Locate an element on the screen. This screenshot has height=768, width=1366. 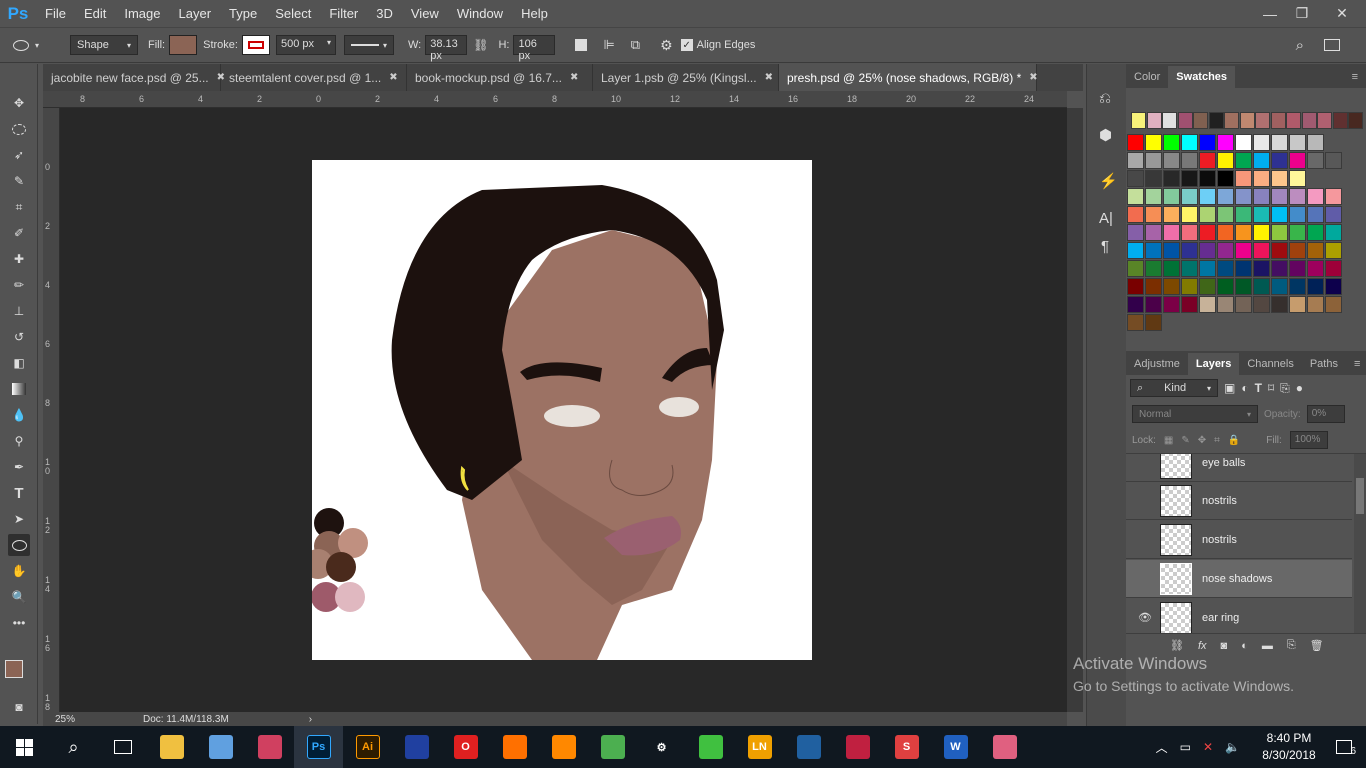
clock: 8:40 PM 8/30/2018 is located at coordinates (1289, 747).